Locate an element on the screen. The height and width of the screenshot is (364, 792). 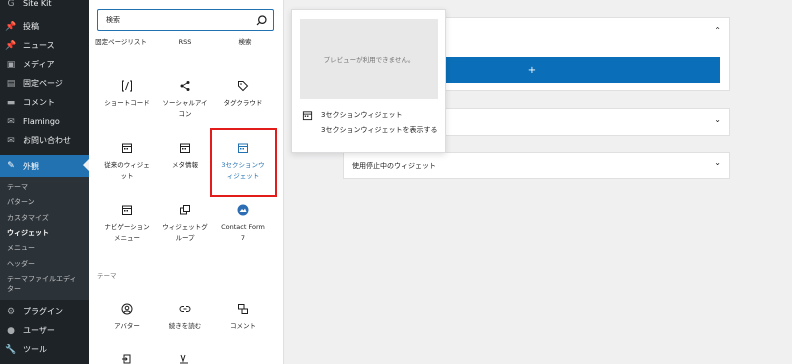
sidebar-item-media: ▣ メディア is located at coordinates (44, 64).